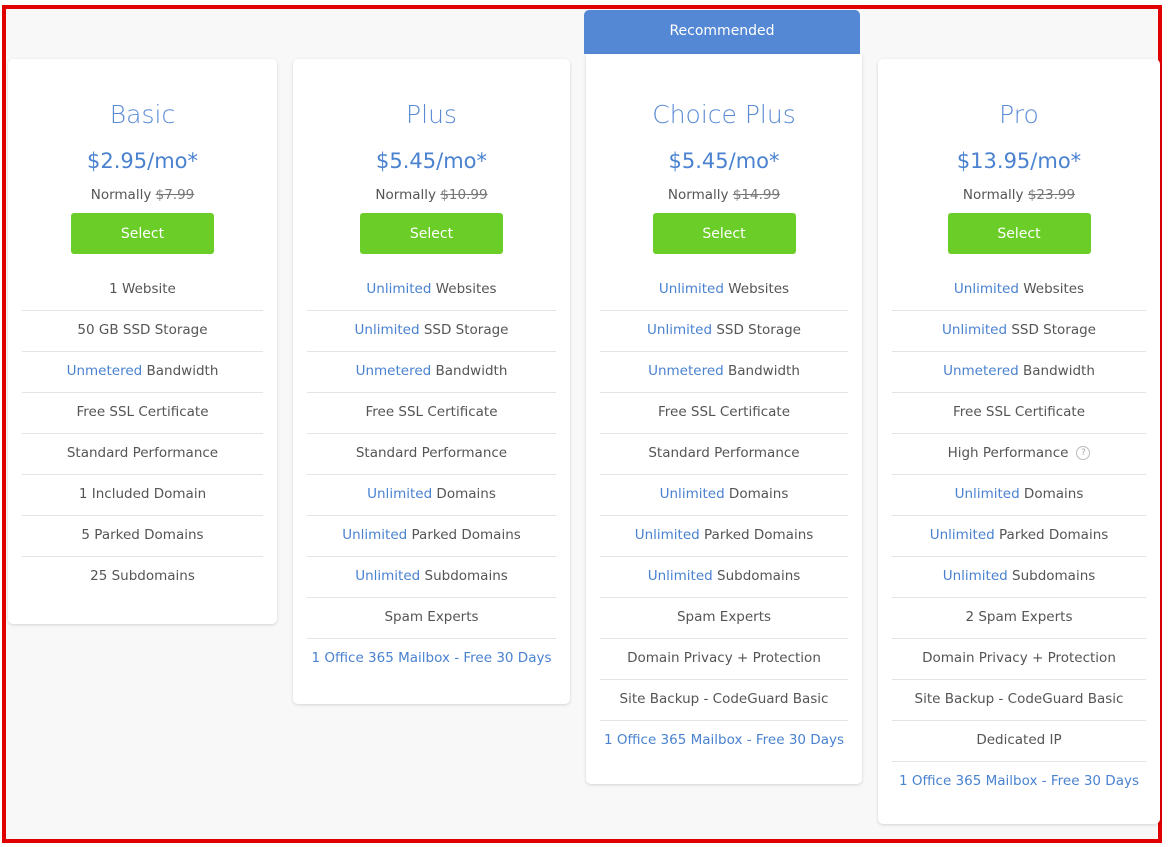 The image size is (1169, 847). I want to click on feature-item: 2 Spam Experts, so click(1019, 618).